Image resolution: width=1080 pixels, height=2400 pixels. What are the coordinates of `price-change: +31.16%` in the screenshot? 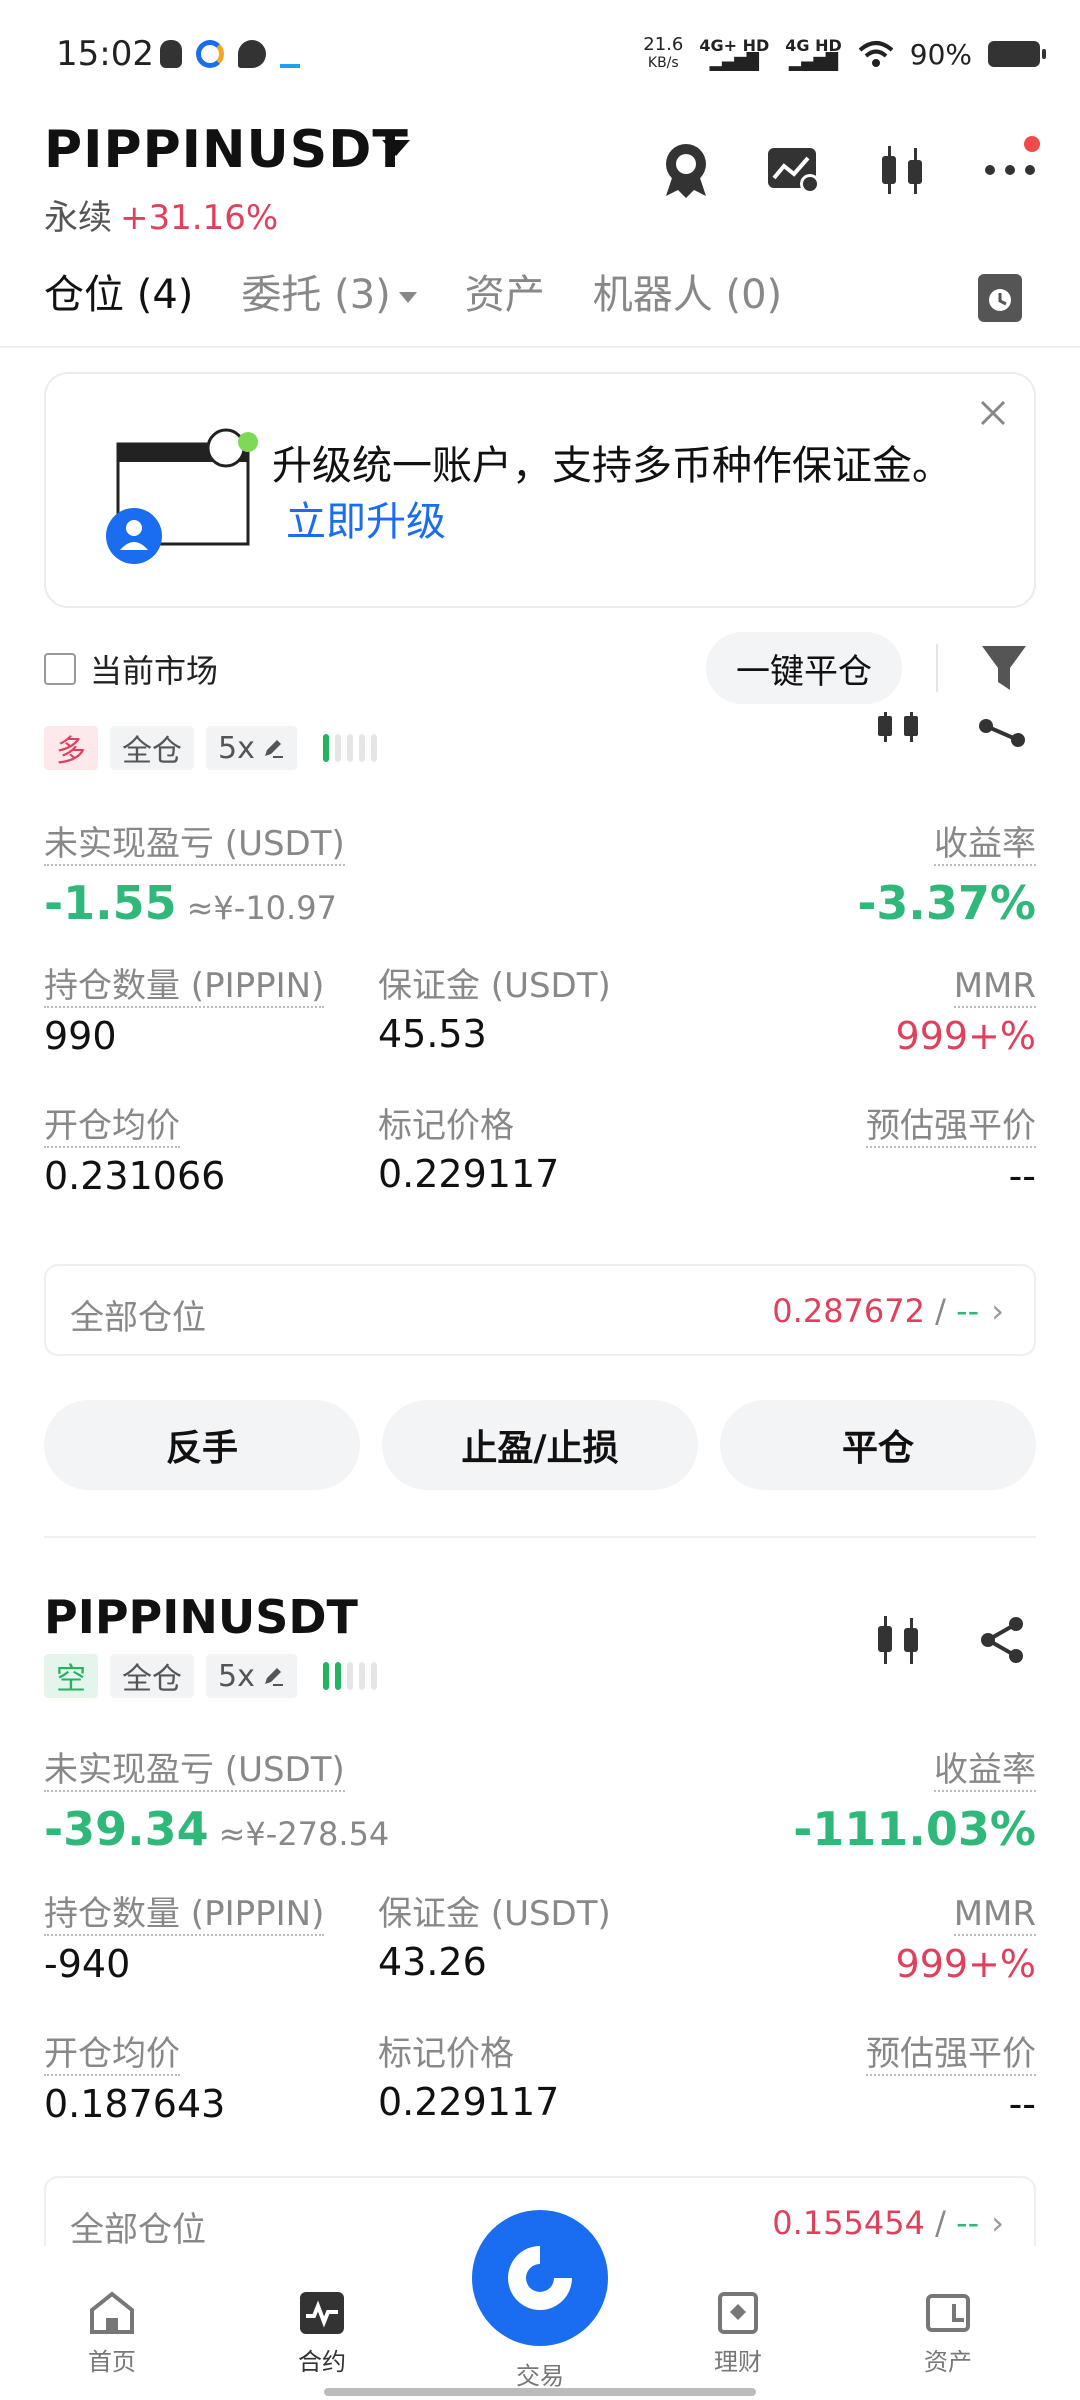 It's located at (199, 218).